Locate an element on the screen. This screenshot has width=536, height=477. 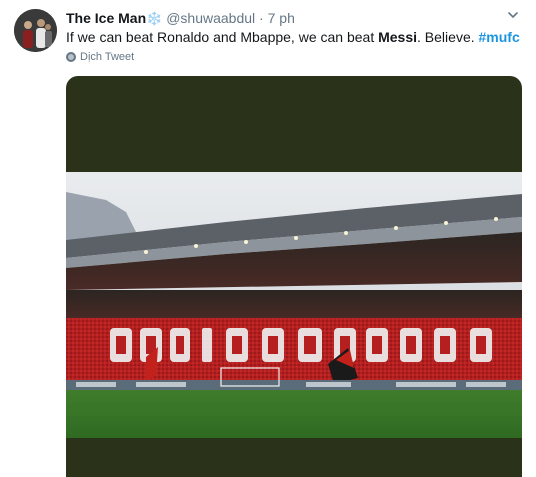
globe-icon is located at coordinates (71, 57).